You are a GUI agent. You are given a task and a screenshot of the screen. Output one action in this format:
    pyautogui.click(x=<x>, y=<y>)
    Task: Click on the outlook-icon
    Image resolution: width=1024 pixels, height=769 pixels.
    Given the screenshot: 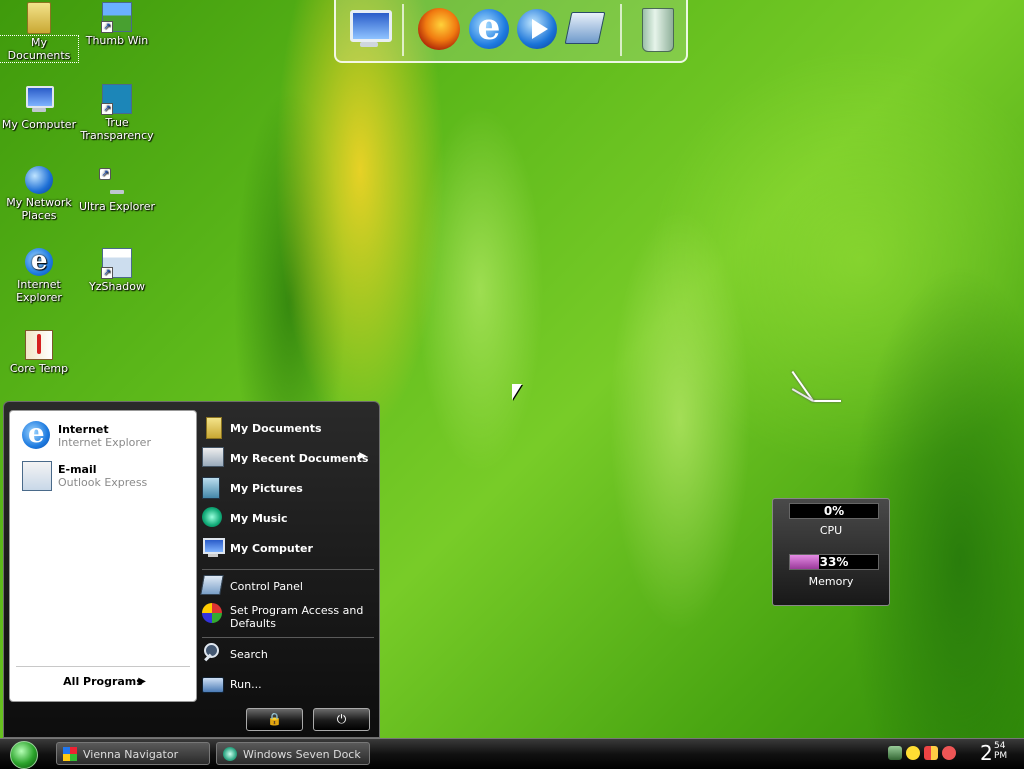 What is the action you would take?
    pyautogui.click(x=37, y=476)
    